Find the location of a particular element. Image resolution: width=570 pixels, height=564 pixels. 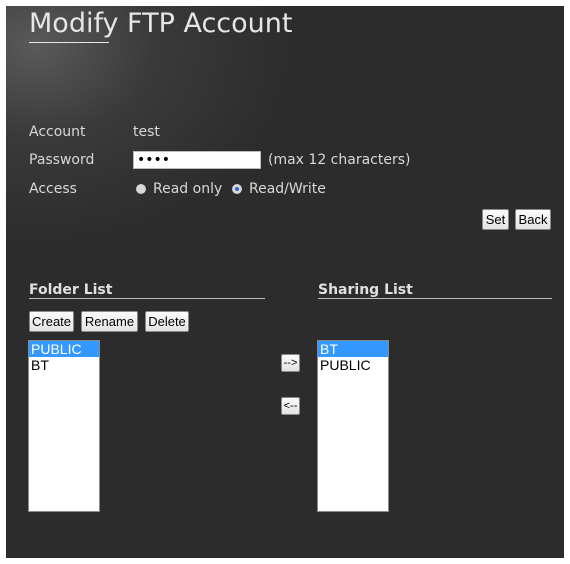

folder-item-public: PUBLIC is located at coordinates (64, 349).